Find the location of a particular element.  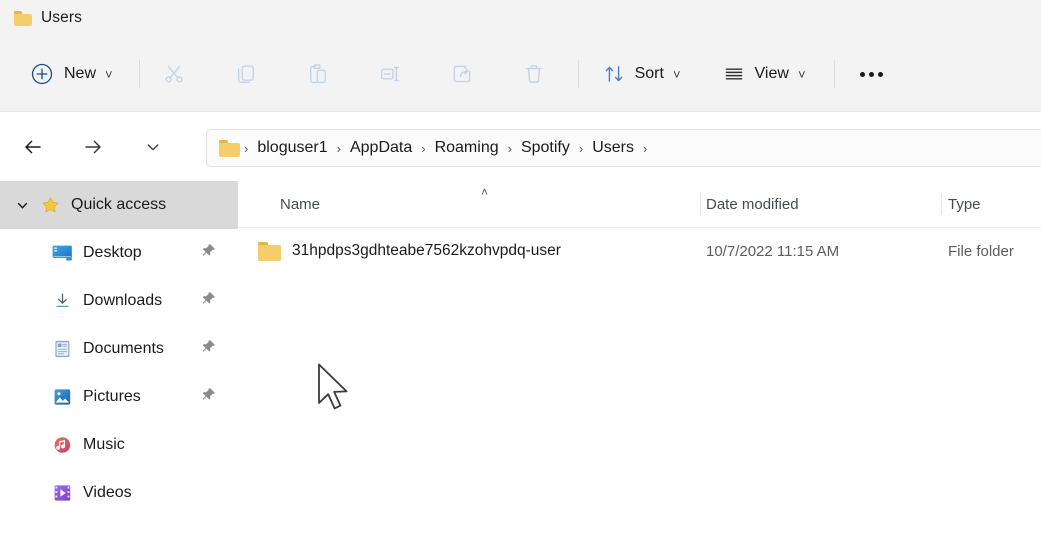

sidebar-item-label: Desktop is located at coordinates (112, 252).